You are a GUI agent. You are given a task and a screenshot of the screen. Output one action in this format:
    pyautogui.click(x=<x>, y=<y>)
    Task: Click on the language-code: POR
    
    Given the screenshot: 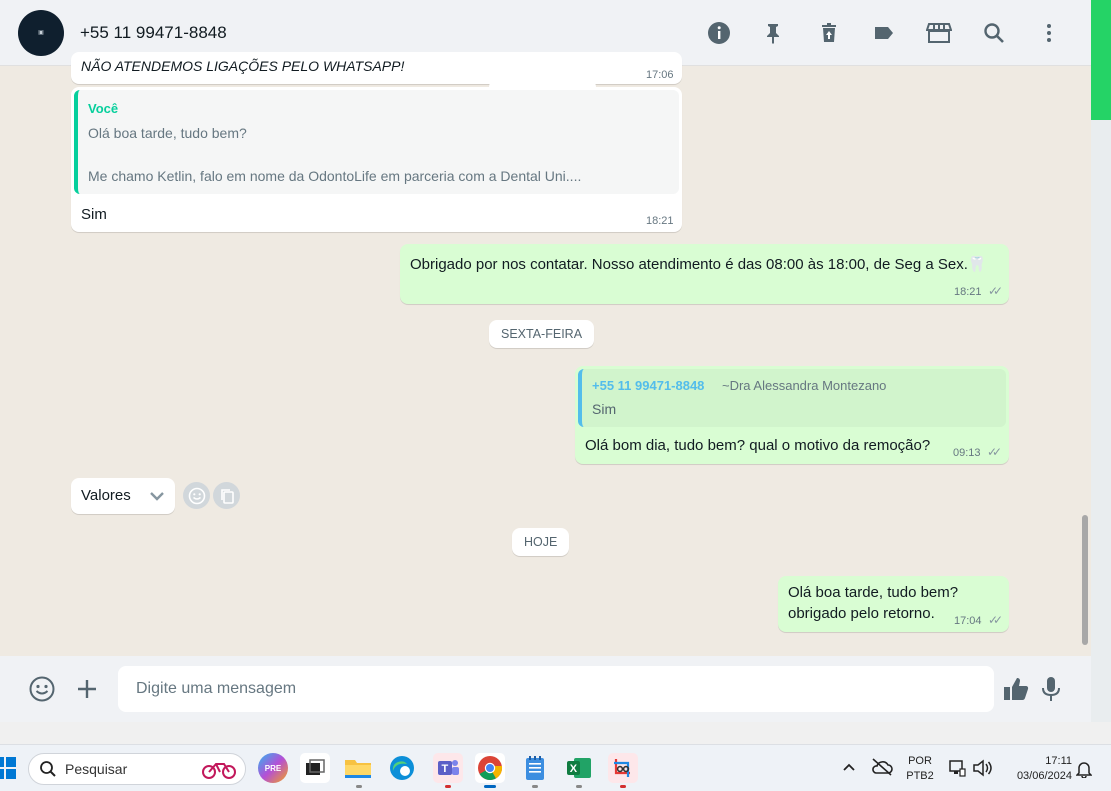 What is the action you would take?
    pyautogui.click(x=920, y=761)
    